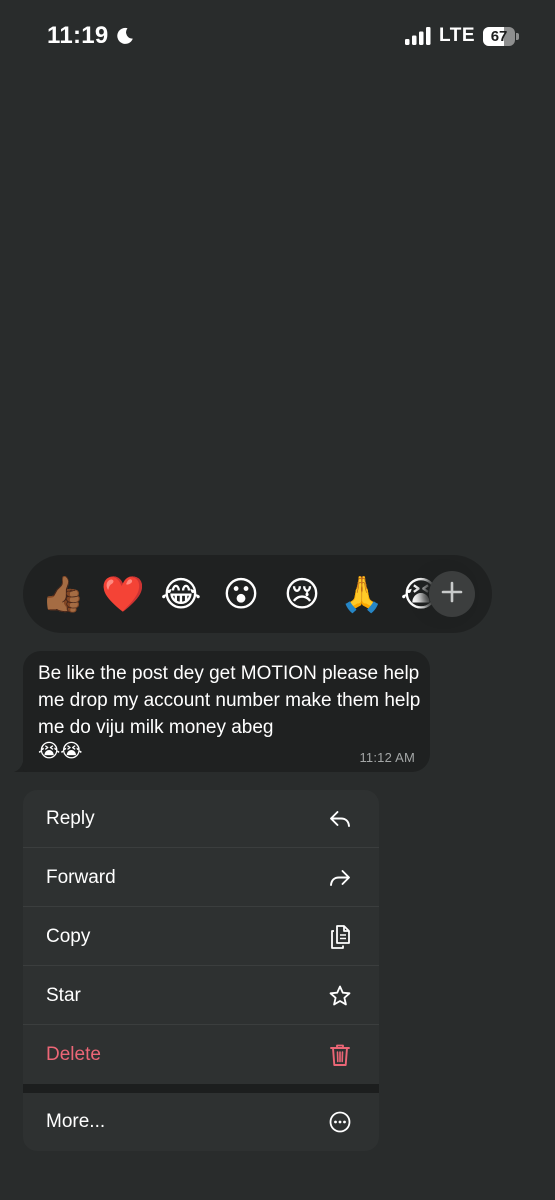  I want to click on reaction-pray: 🙏, so click(362, 595).